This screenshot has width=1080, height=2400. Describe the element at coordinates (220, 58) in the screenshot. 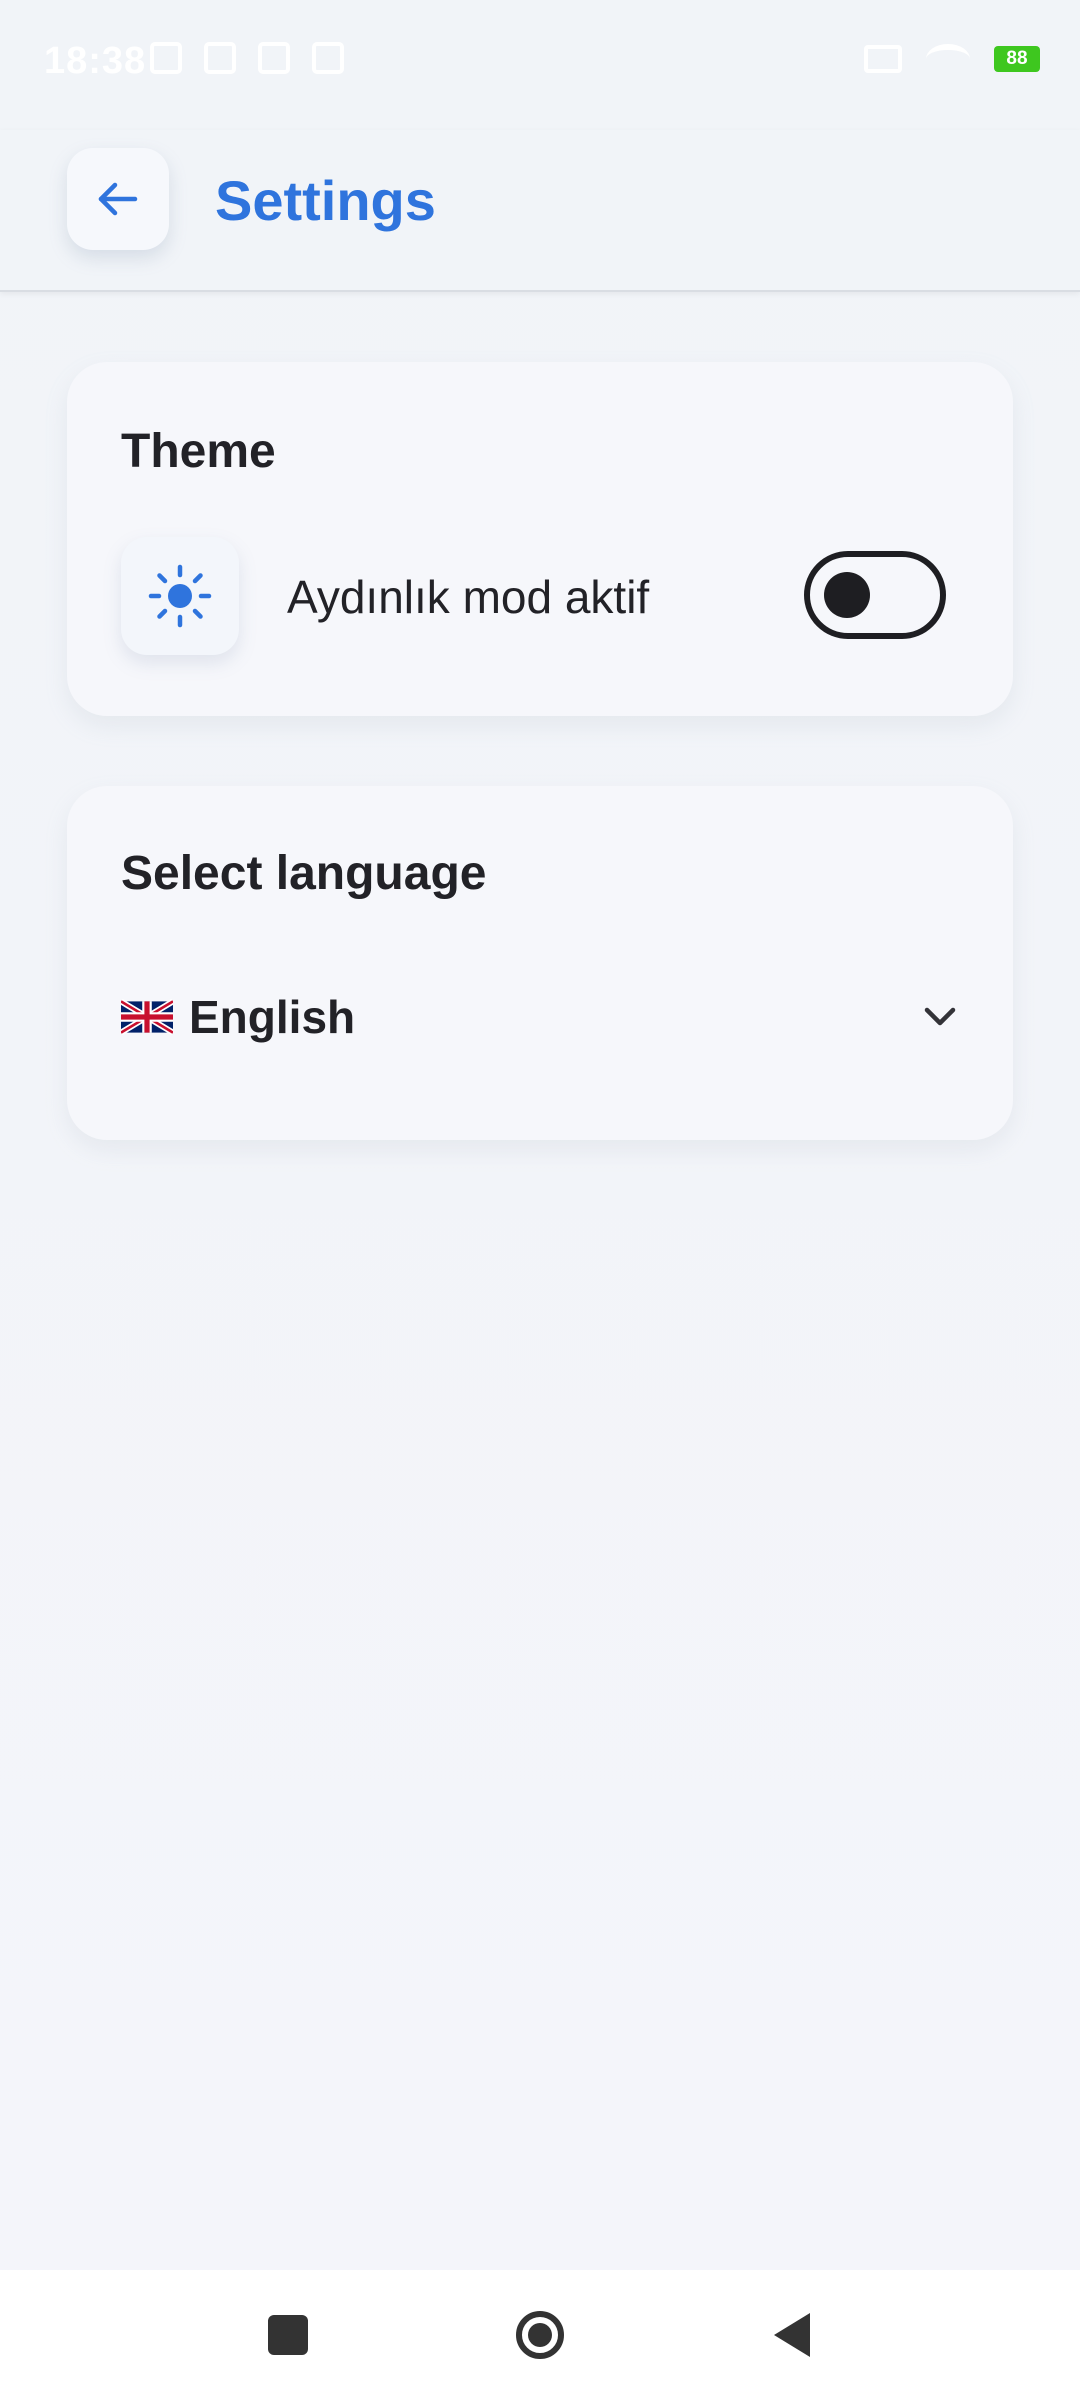

I see `sim-icon` at that location.